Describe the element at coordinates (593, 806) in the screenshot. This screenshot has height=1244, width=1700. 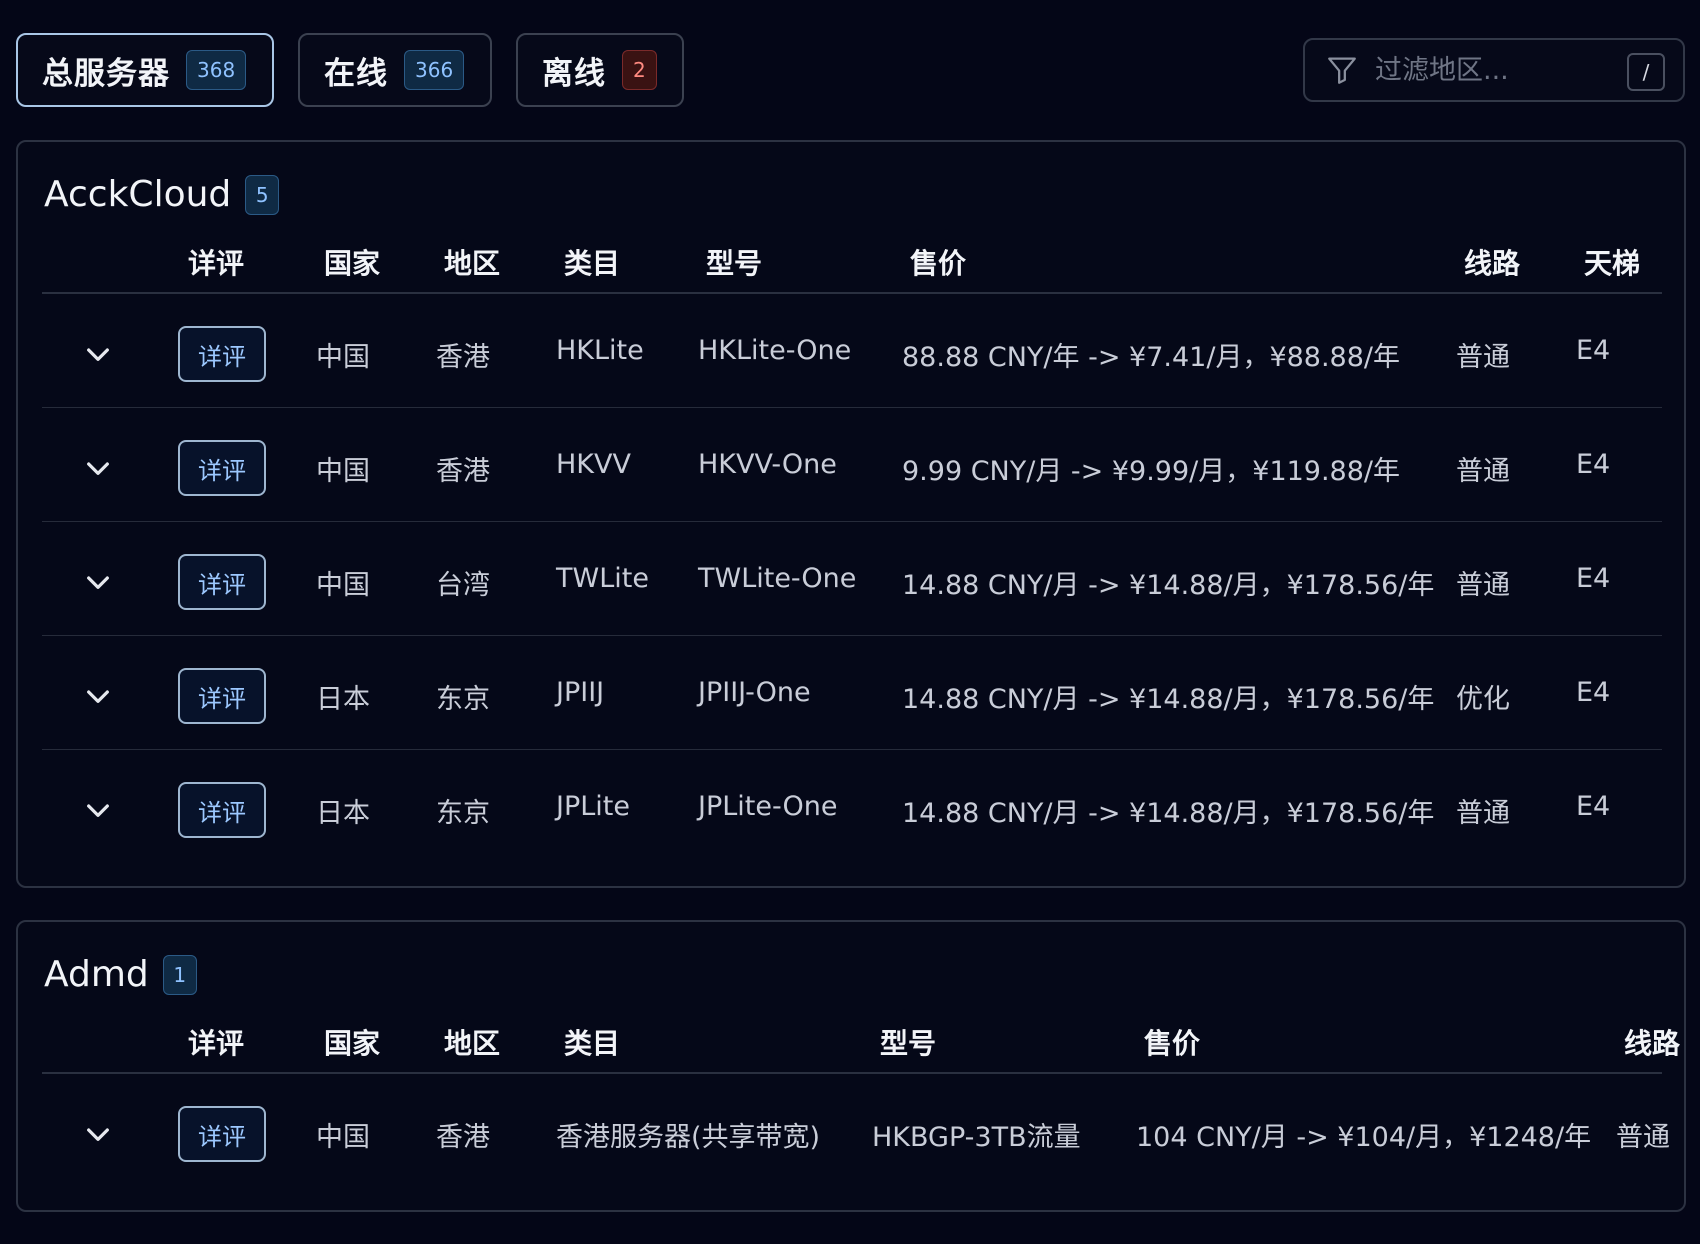
I see `cell-category: JPLite` at that location.